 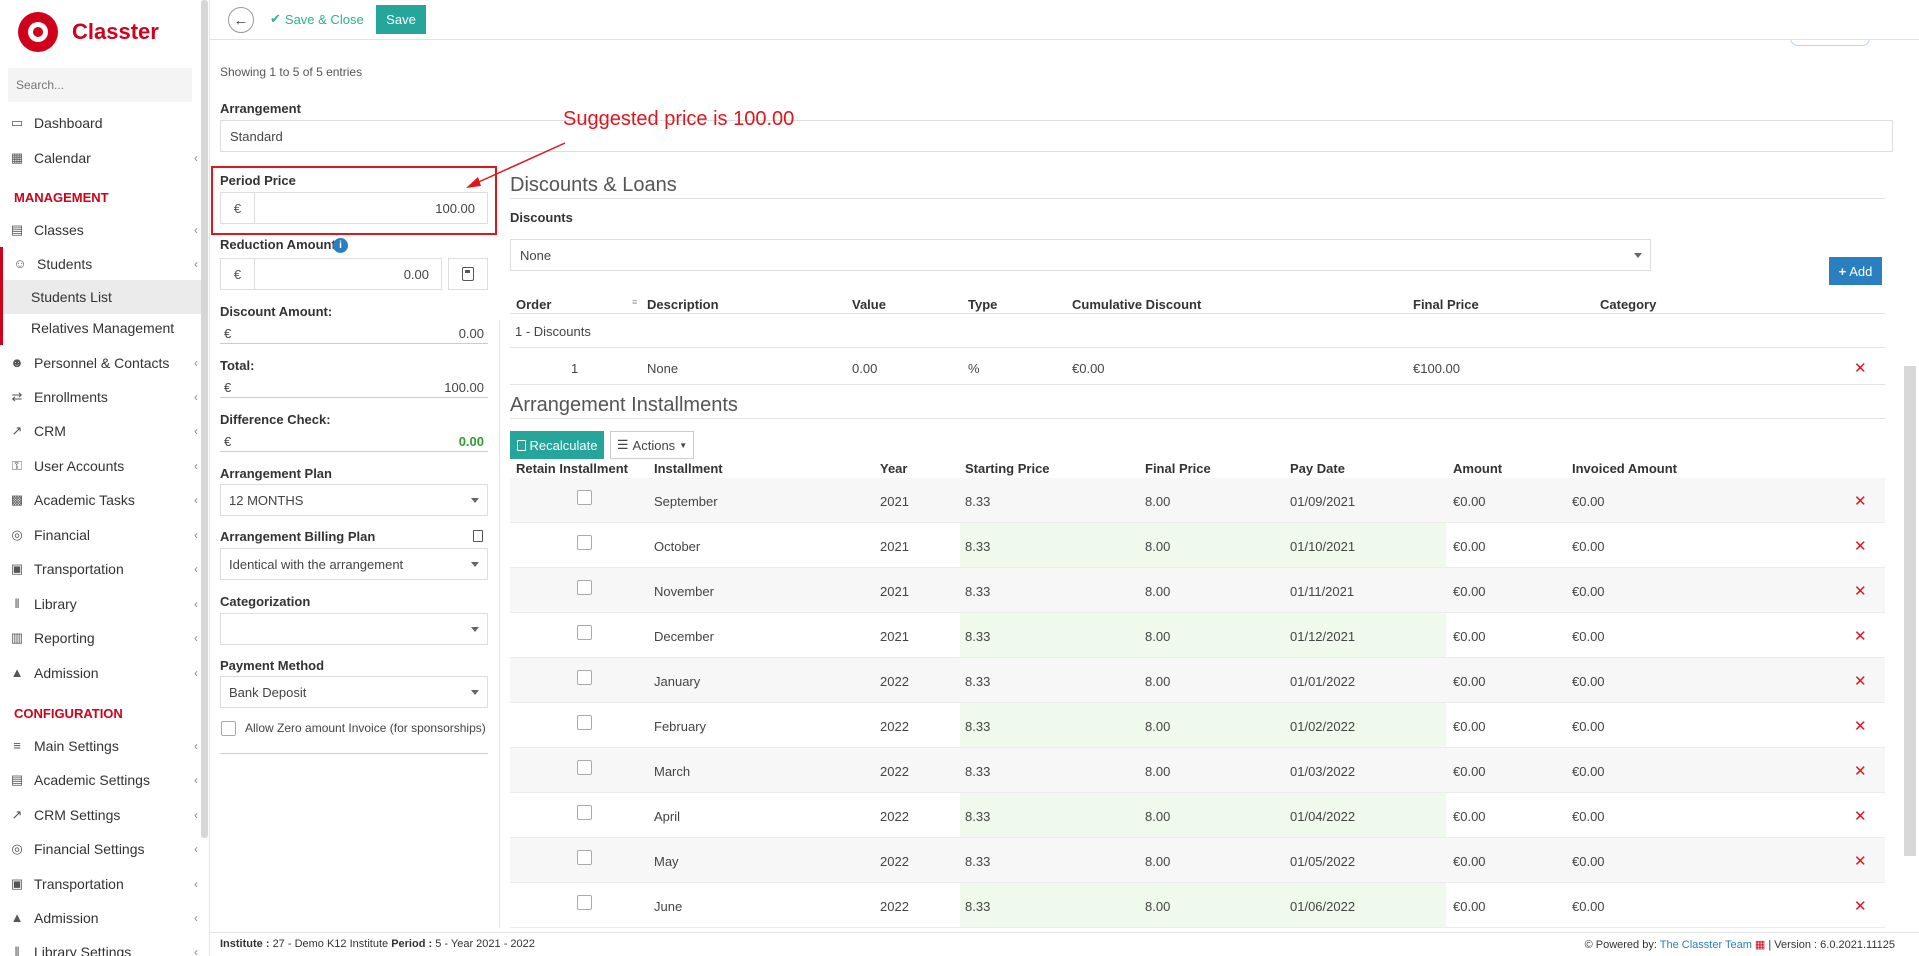 What do you see at coordinates (101, 123) in the screenshot?
I see `sidebar-item-dashboard: ▭ Dashboard` at bounding box center [101, 123].